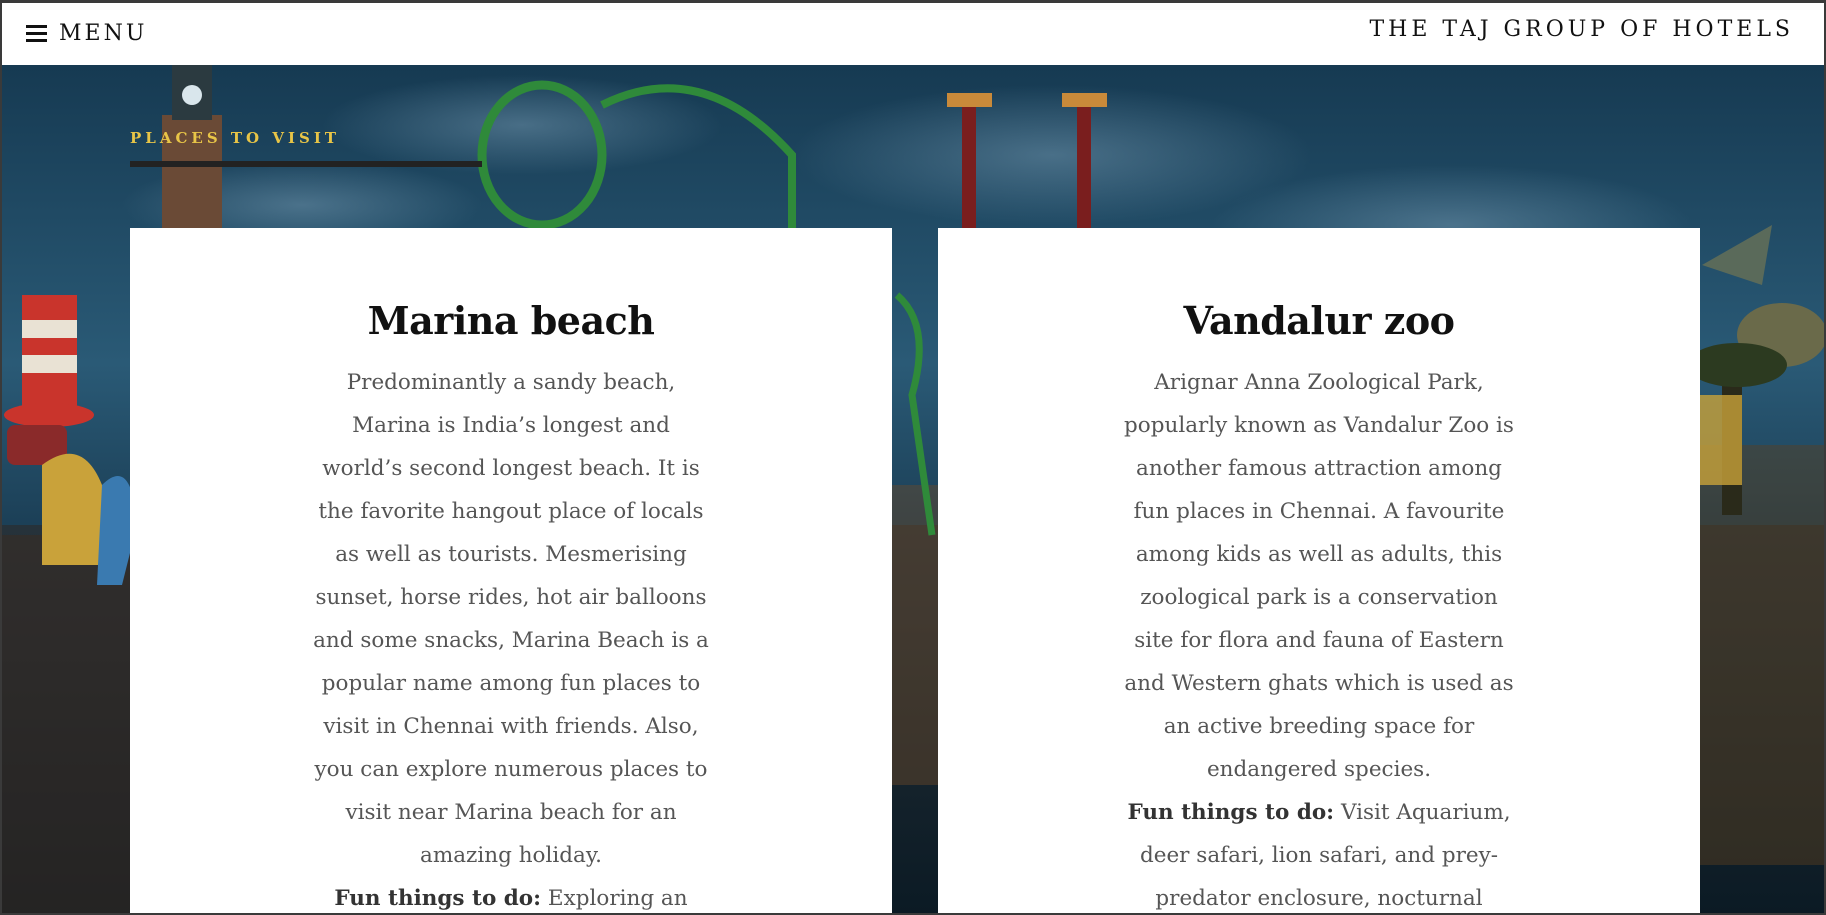  Describe the element at coordinates (1581, 29) in the screenshot. I see `brand-title: THE TAJ GROUP OF HOTELS` at that location.